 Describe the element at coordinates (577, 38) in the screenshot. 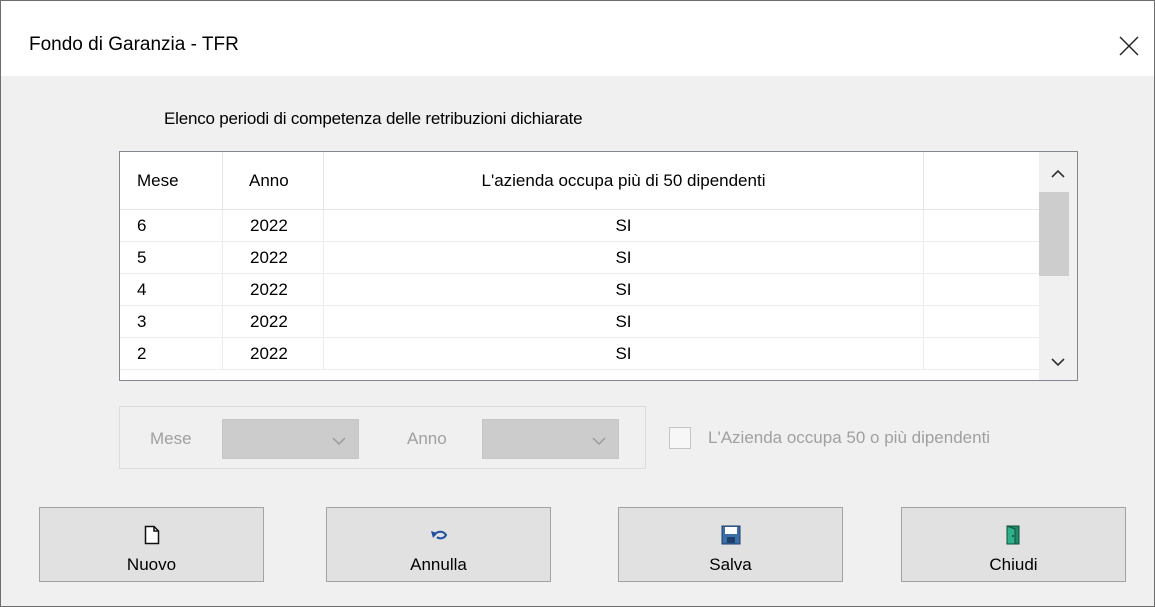

I see `title-bar: Fondo di Garanzia - TFR` at that location.